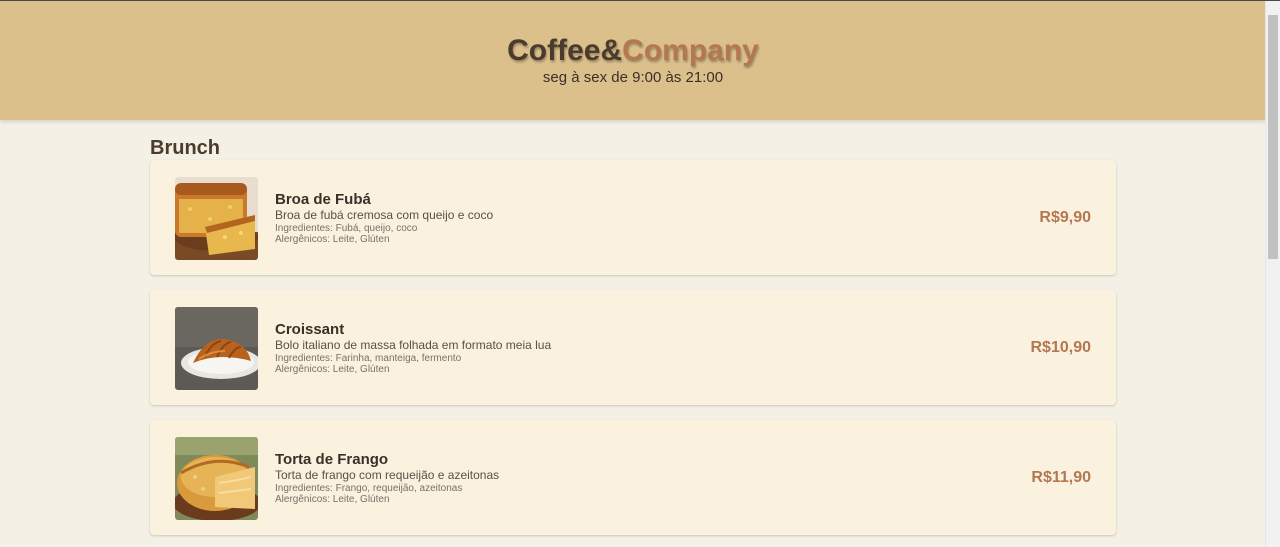 The height and width of the screenshot is (547, 1280). I want to click on section-title-brunch: Brunch, so click(185, 148).